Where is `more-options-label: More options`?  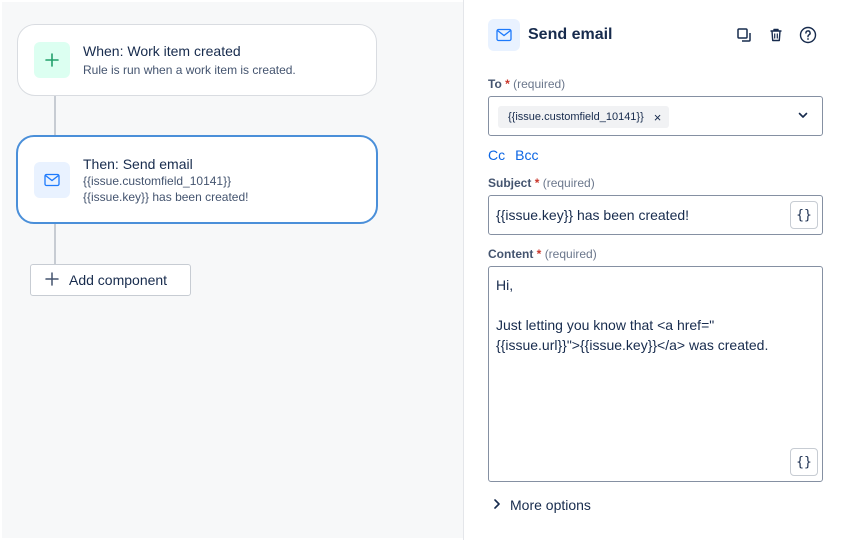 more-options-label: More options is located at coordinates (550, 505).